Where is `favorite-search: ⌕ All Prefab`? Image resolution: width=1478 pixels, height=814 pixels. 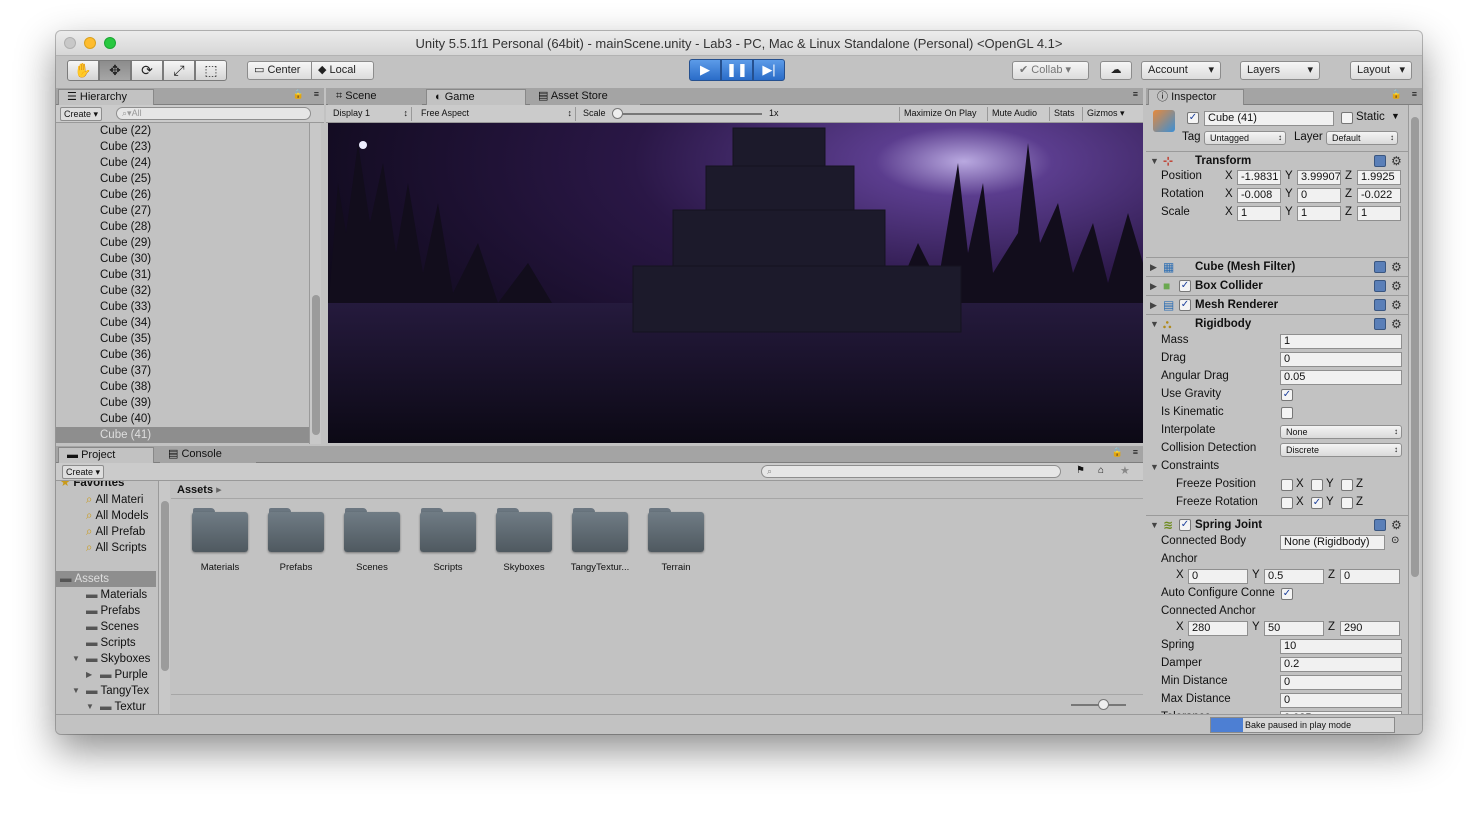 favorite-search: ⌕ All Prefab is located at coordinates (106, 532).